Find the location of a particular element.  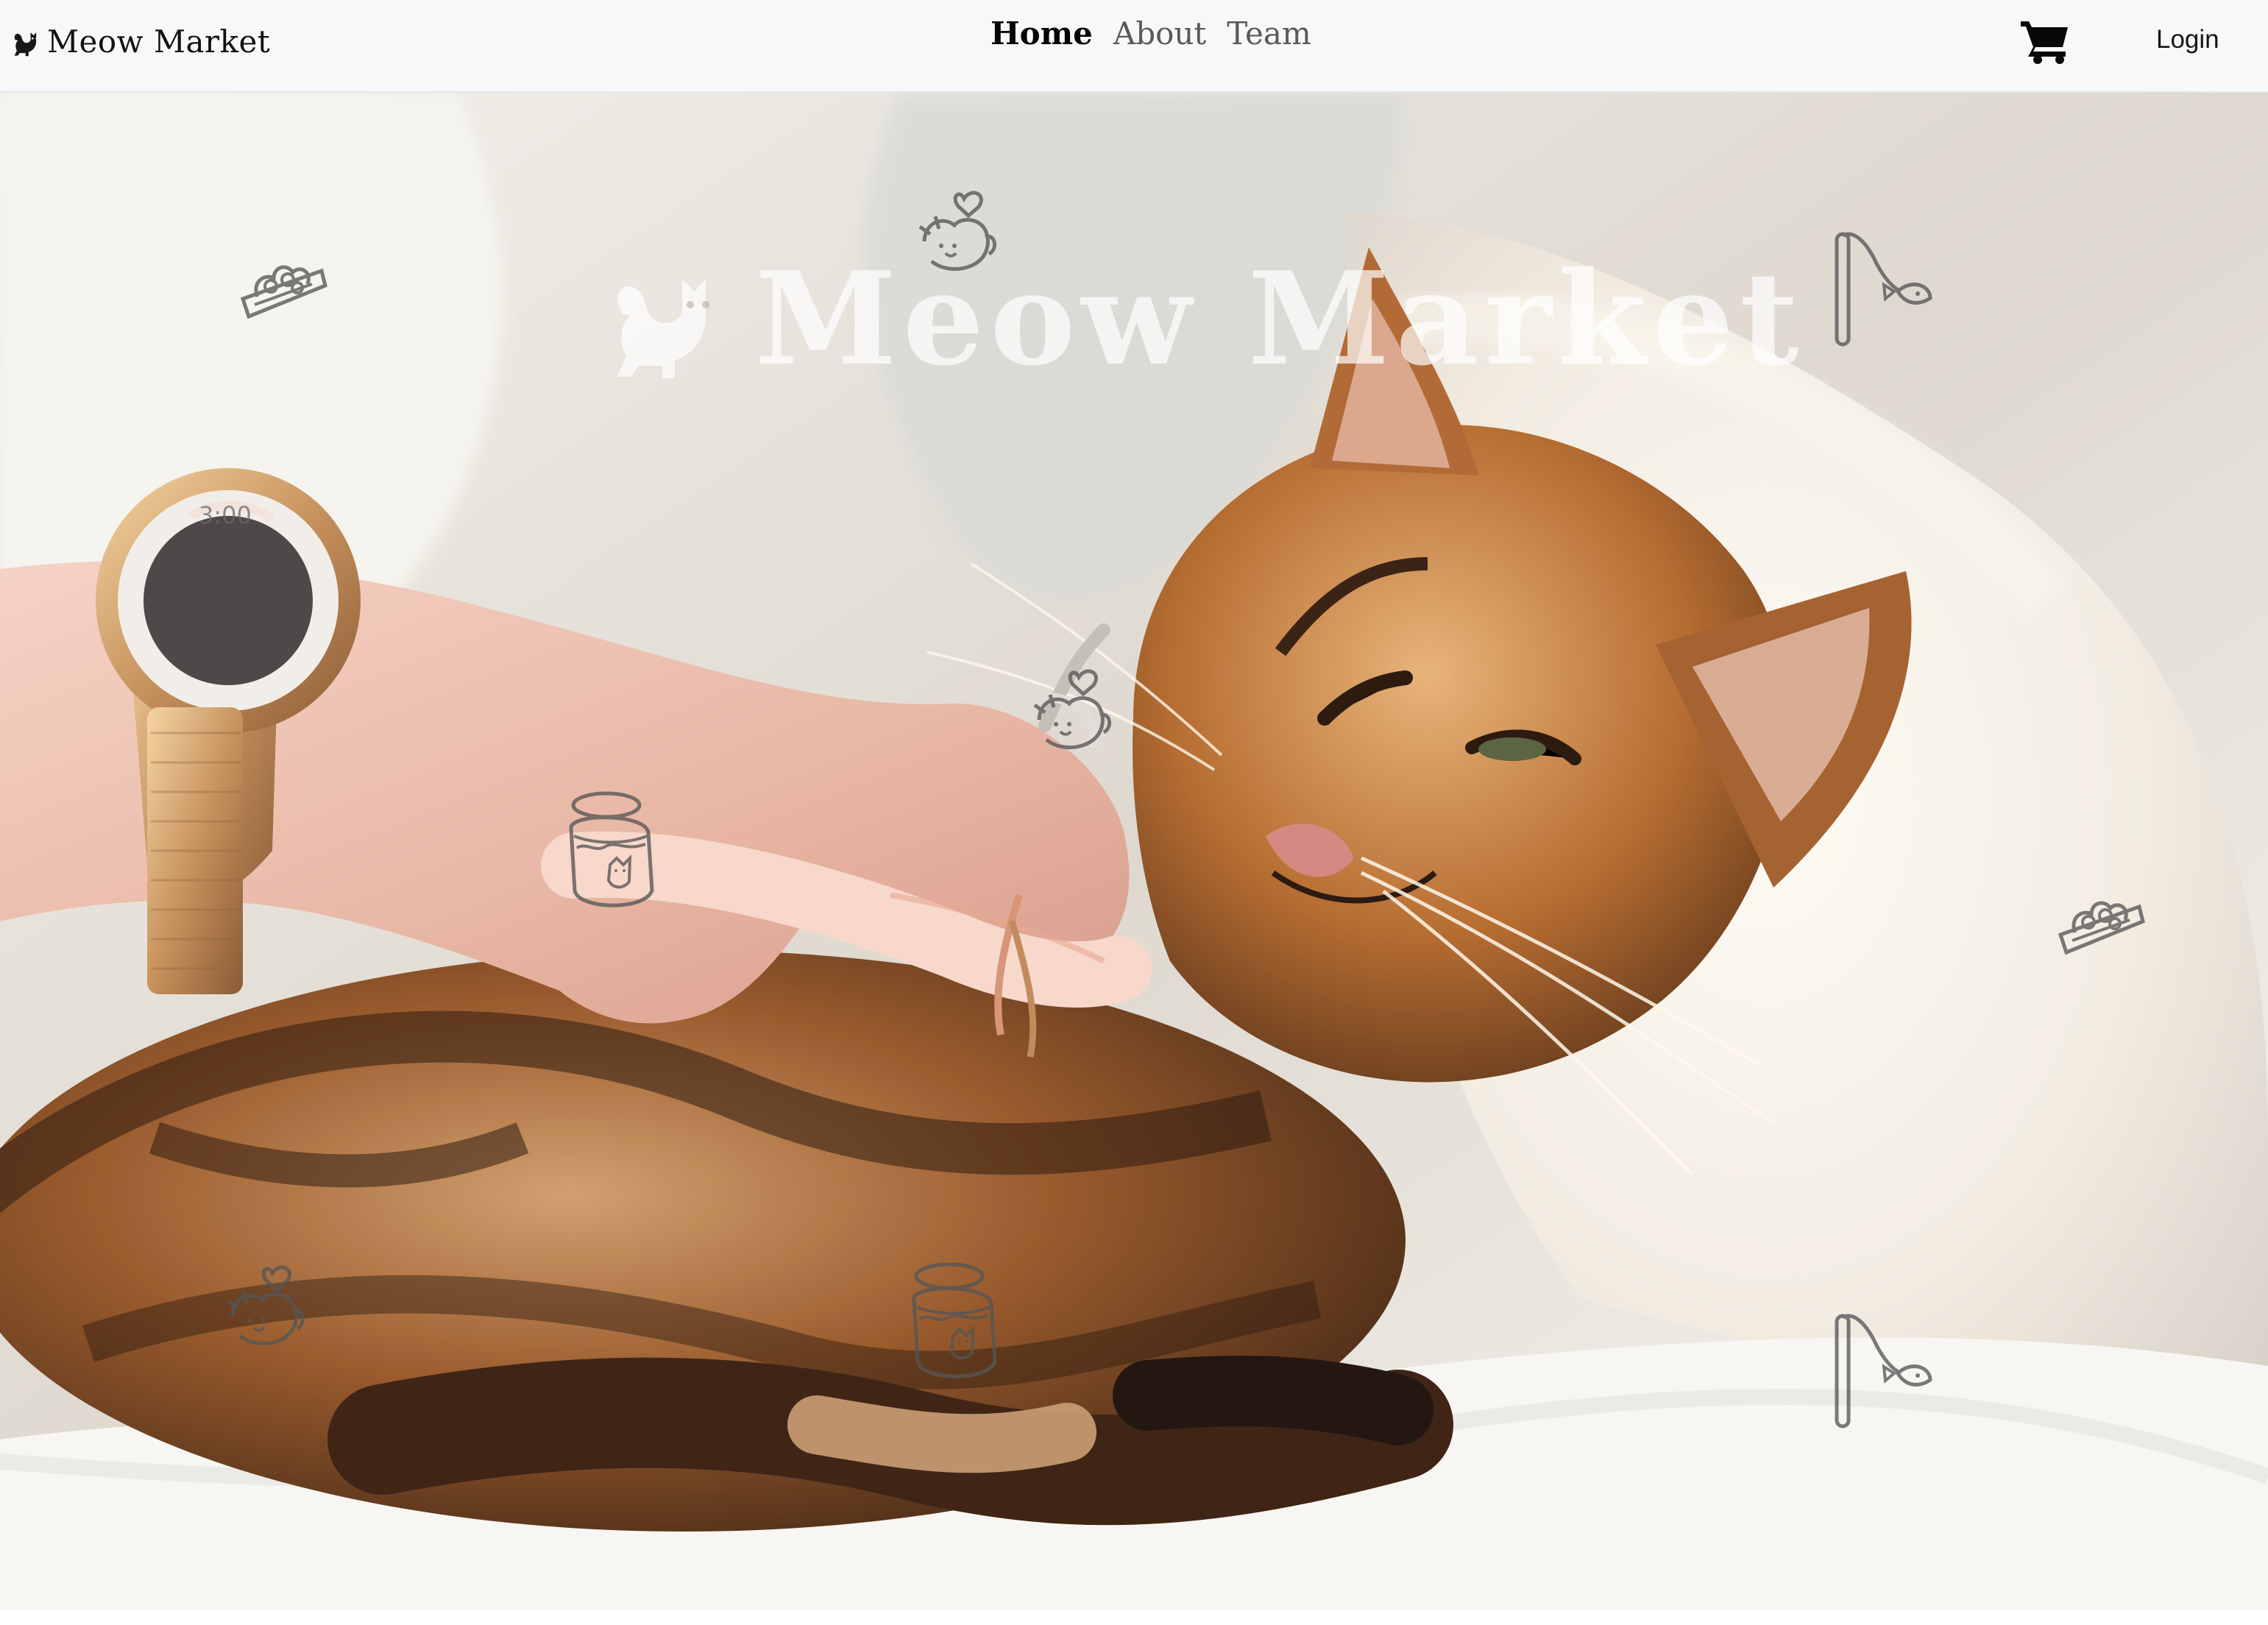

main-navigation: Home About Team is located at coordinates (1151, 33).